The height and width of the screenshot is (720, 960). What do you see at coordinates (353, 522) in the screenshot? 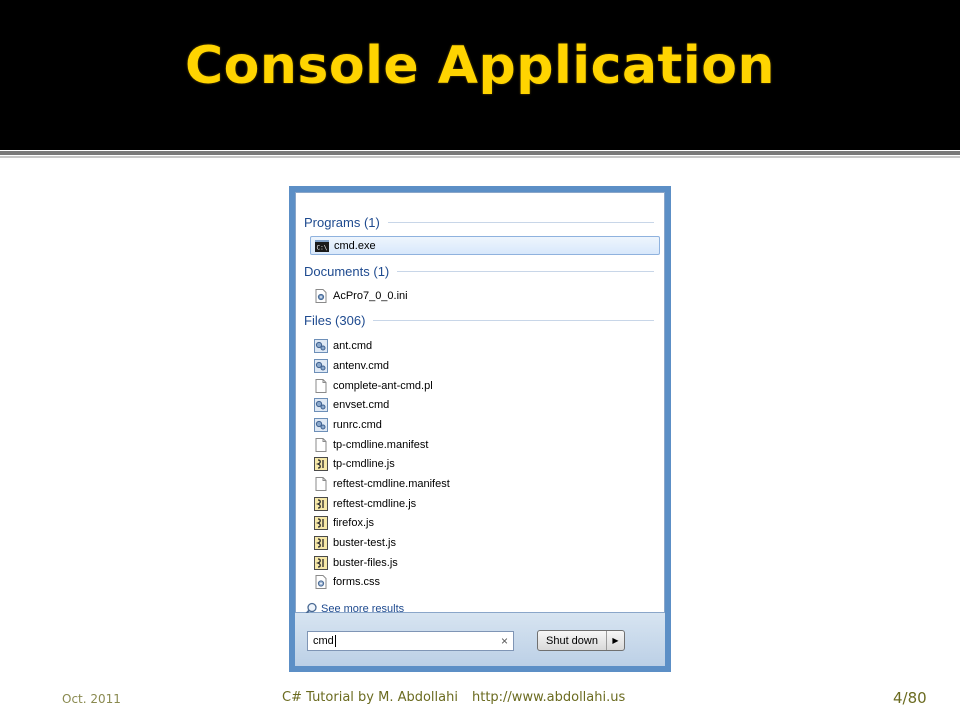
I see `result-item-label: firefox.js` at bounding box center [353, 522].